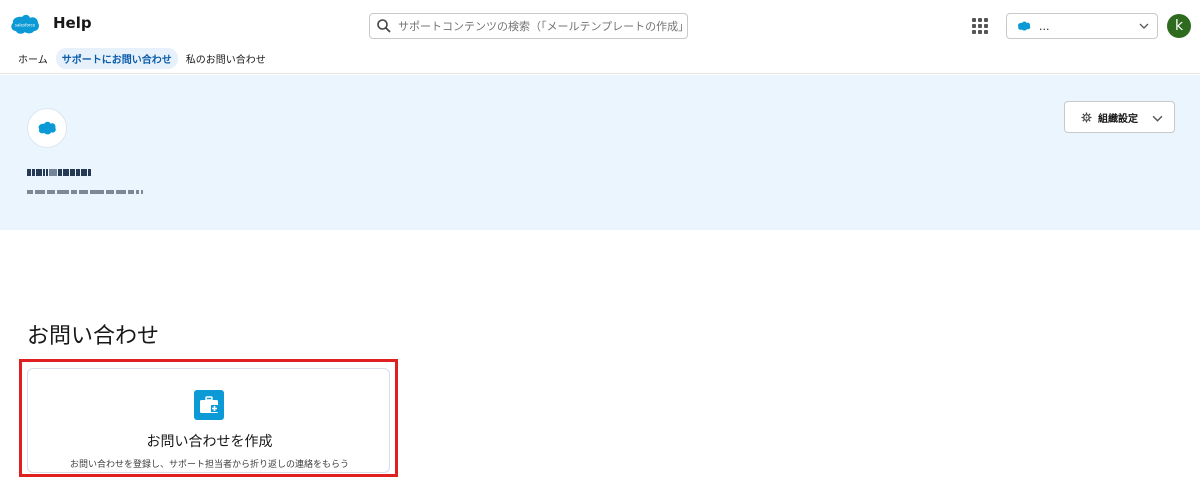 The image size is (1200, 479). I want to click on tab-my-cases: 私のお問い合わせ, so click(226, 58).